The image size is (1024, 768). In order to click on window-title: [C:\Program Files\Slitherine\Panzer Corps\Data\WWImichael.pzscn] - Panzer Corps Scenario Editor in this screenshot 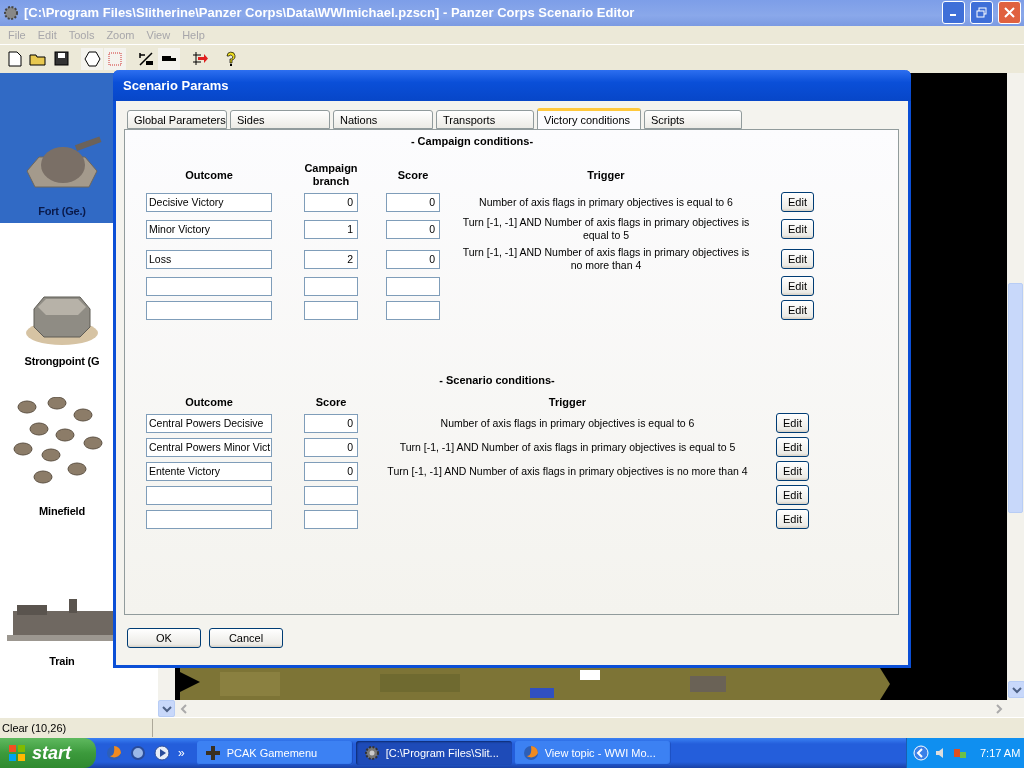, I will do `click(330, 13)`.